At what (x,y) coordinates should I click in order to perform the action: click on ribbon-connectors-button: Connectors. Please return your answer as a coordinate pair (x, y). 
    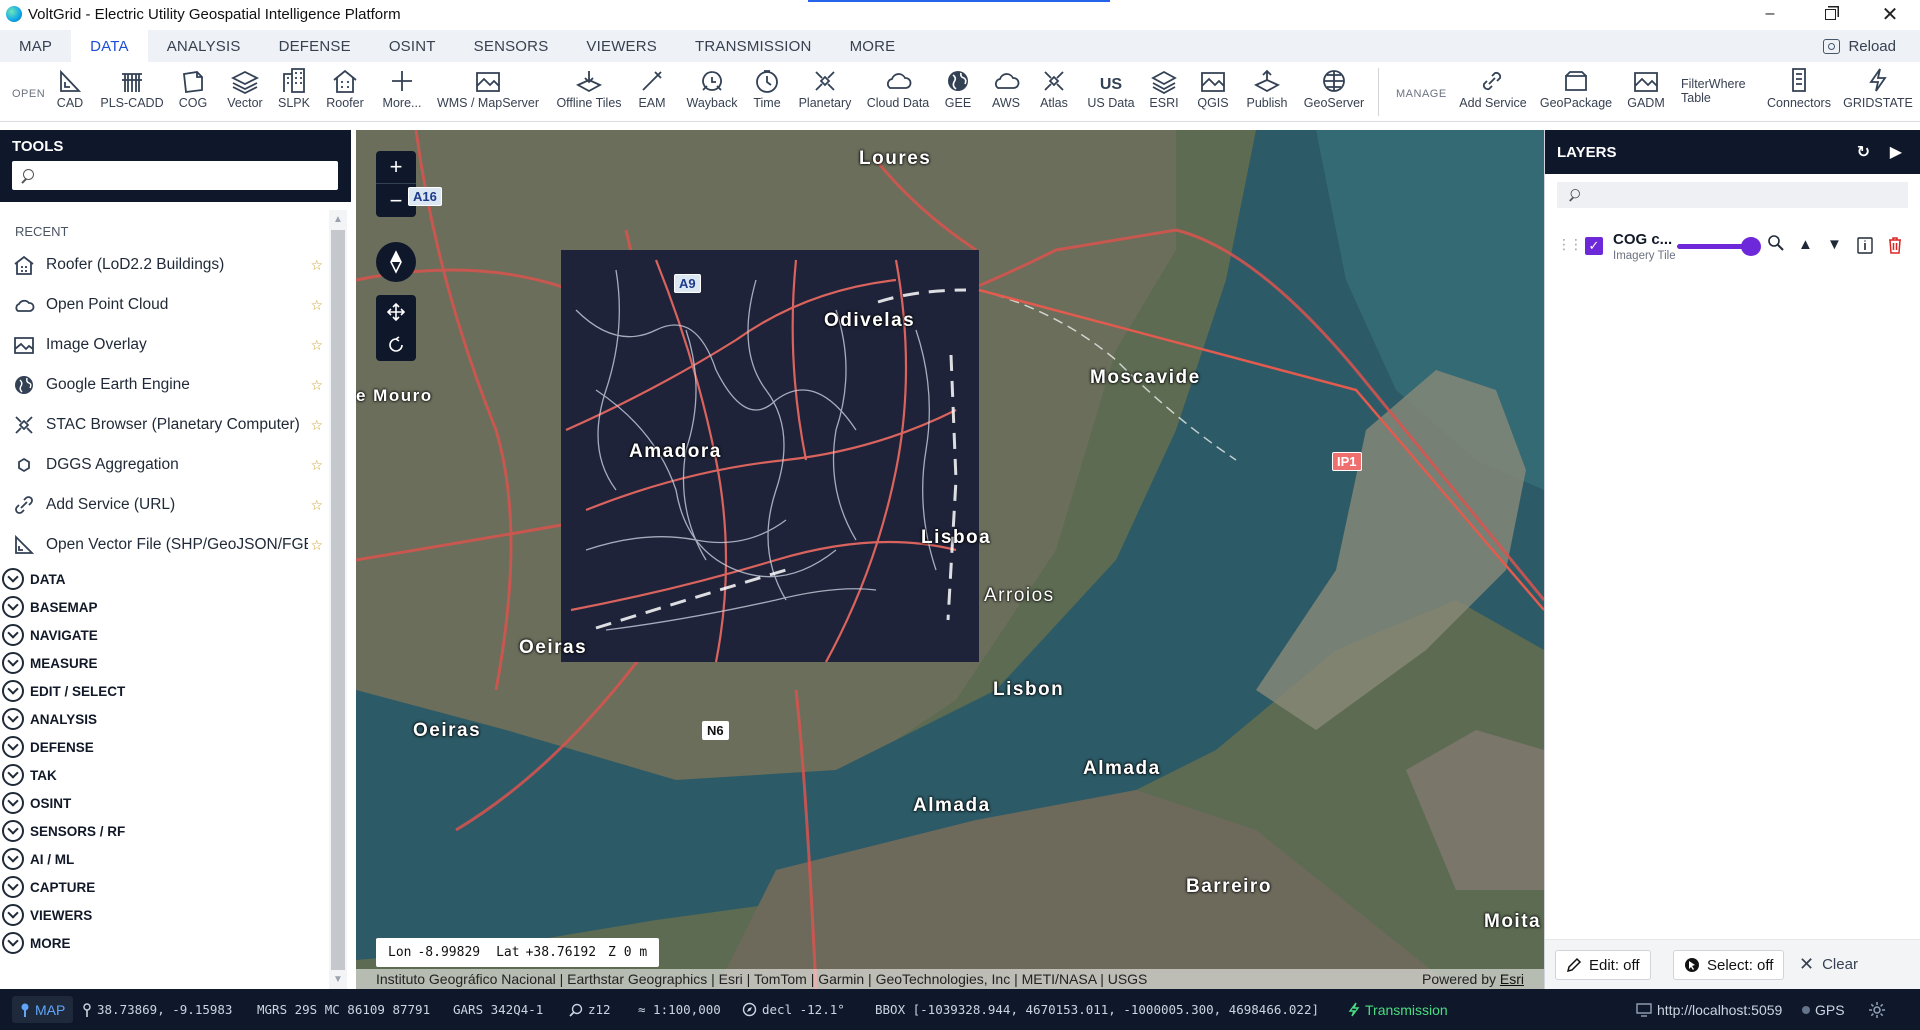
    Looking at the image, I should click on (1799, 92).